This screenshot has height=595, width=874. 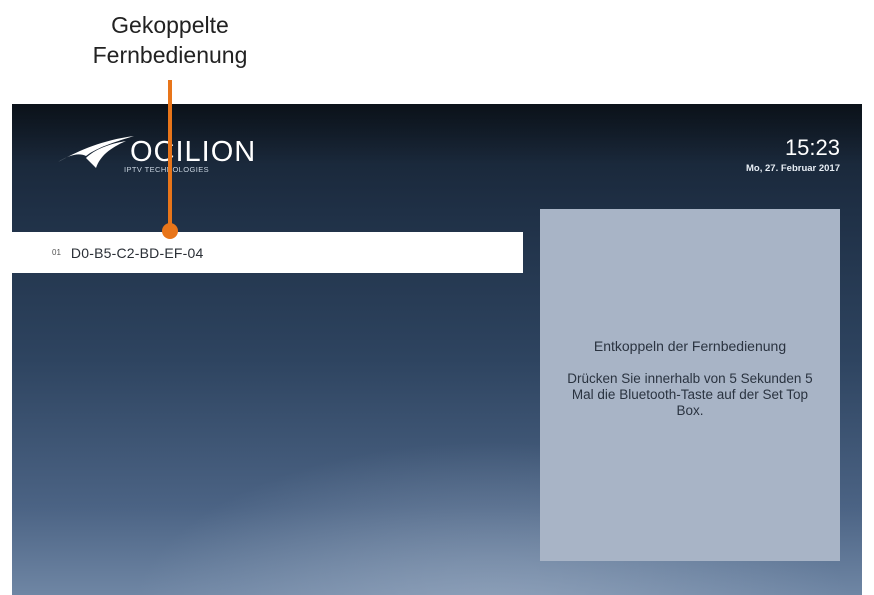 I want to click on clock: 15:23 Mo, 27. Februar 2017, so click(x=793, y=155).